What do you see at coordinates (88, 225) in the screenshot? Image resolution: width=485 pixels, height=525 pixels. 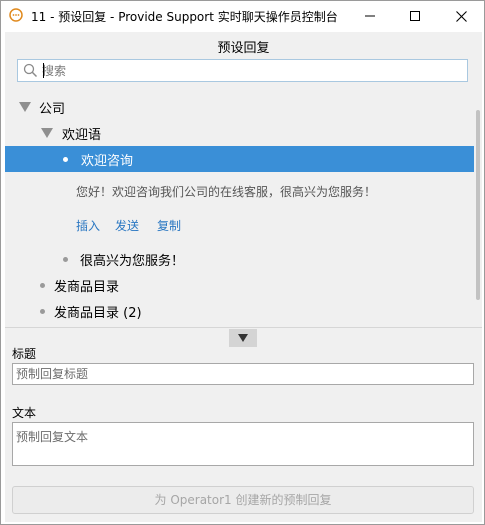 I see `insert-link: 插入` at bounding box center [88, 225].